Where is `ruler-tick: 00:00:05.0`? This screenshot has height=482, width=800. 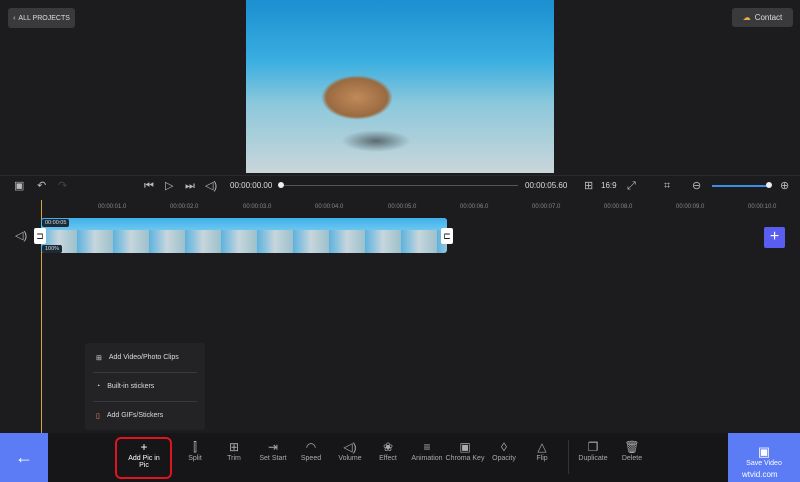
ruler-tick: 00:00:05.0 is located at coordinates (402, 207).